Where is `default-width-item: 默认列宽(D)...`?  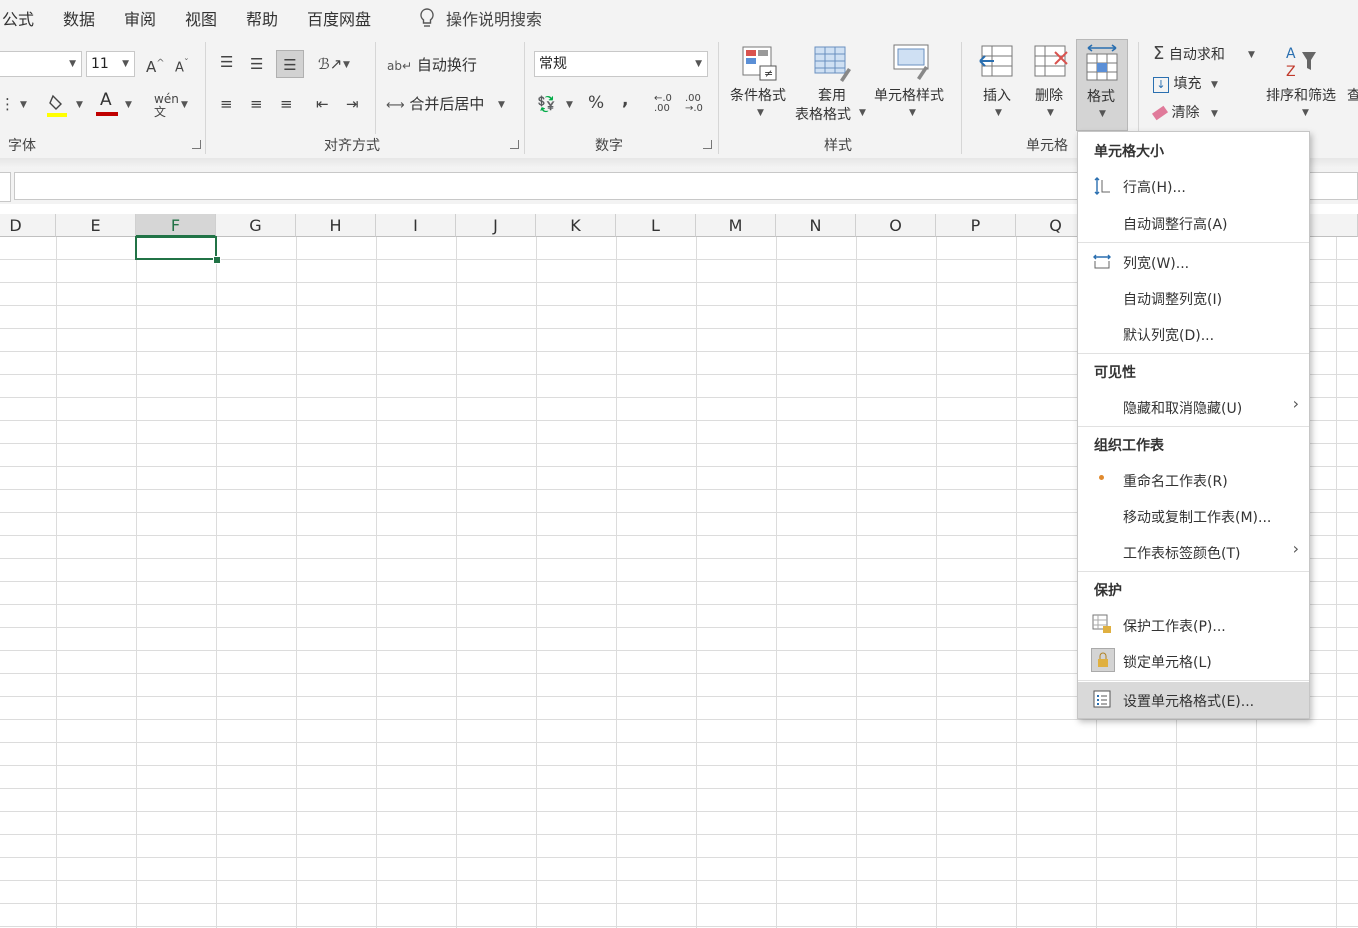 default-width-item: 默认列宽(D)... is located at coordinates (1168, 335).